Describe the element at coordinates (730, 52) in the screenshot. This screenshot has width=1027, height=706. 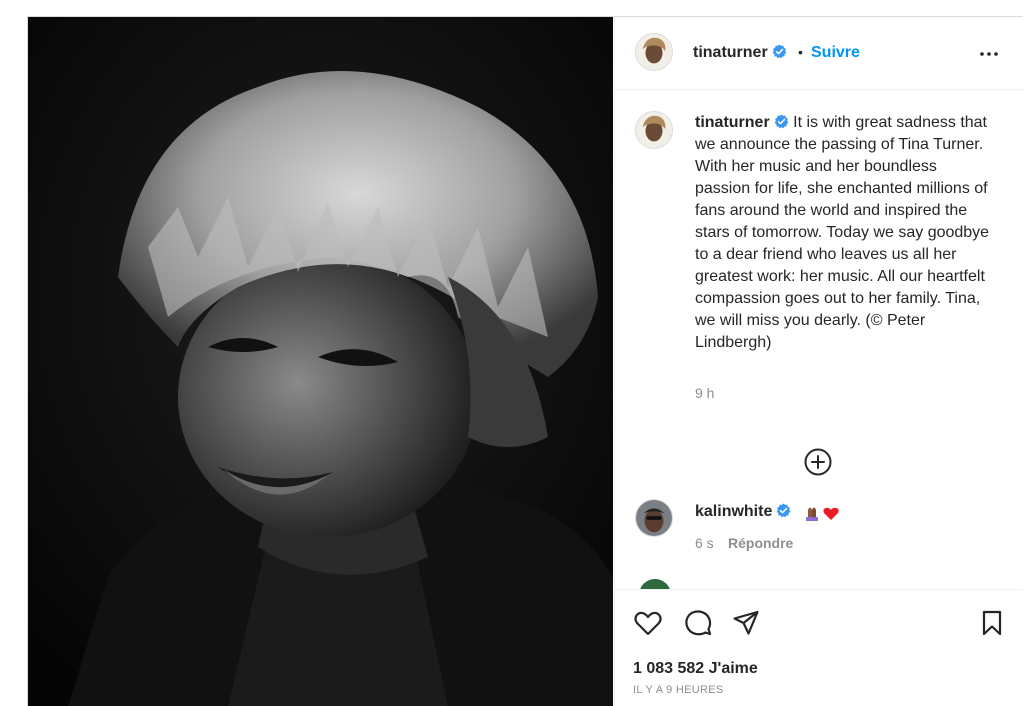
I see `author-username-text: tinaturner` at that location.